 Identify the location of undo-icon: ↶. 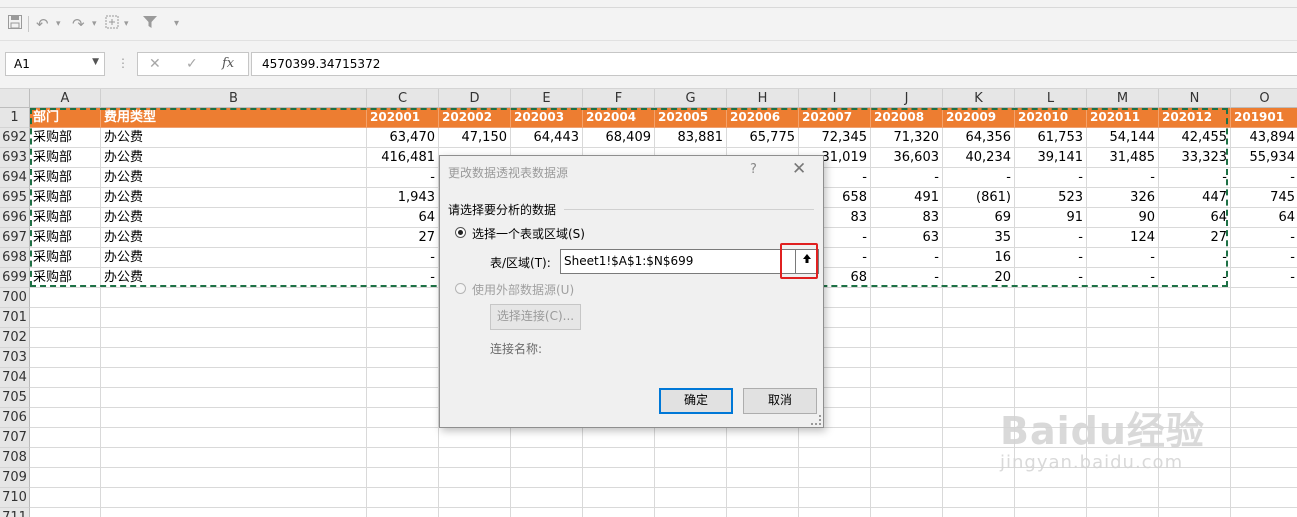
(42, 24).